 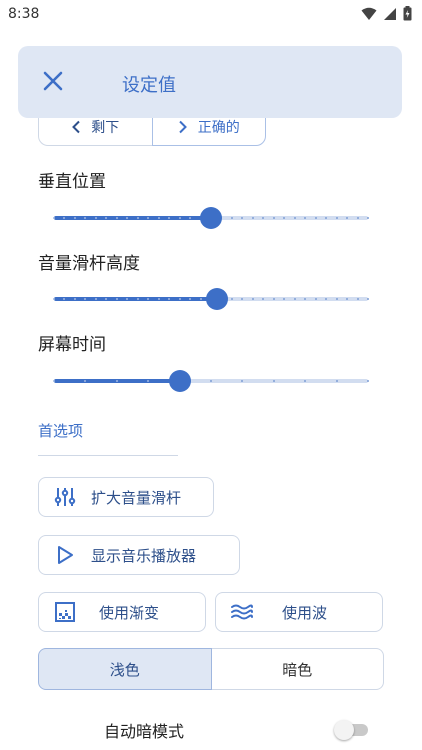 I want to click on expand-volume-slider-label: 扩大音量滑杆, so click(x=136, y=497).